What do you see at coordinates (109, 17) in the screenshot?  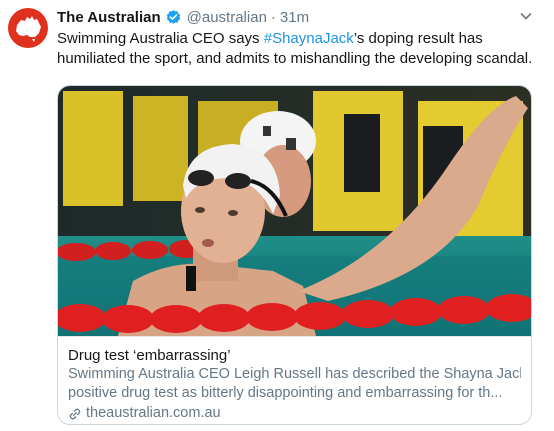 I see `display-name: The Australian` at bounding box center [109, 17].